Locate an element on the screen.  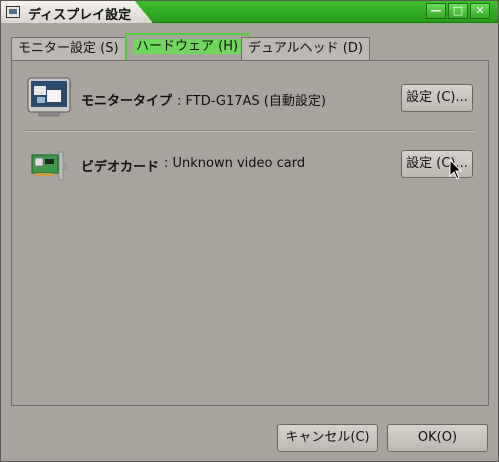
tab-label: デュアルヘッド (D) is located at coordinates (305, 48).